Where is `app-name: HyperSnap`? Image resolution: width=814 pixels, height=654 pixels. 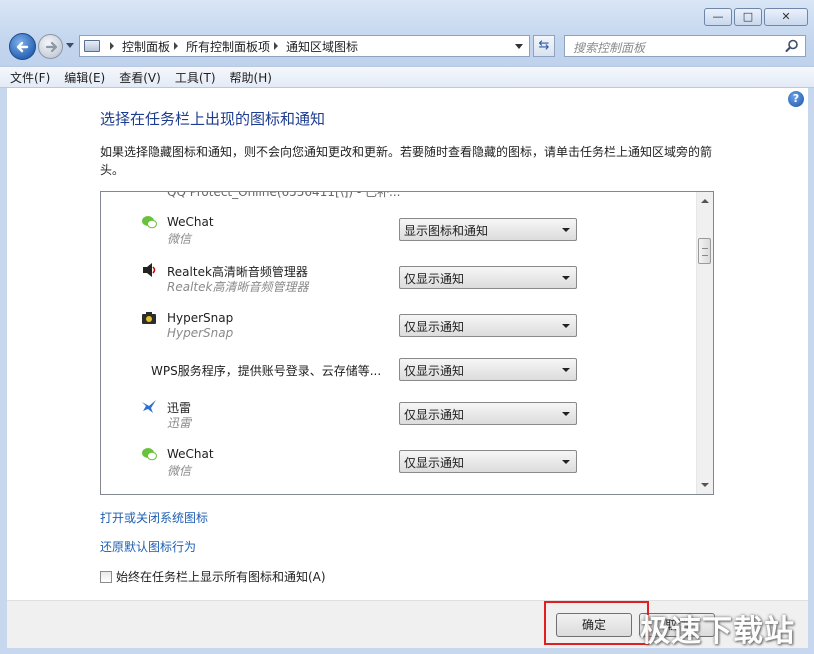
app-name: HyperSnap is located at coordinates (200, 318).